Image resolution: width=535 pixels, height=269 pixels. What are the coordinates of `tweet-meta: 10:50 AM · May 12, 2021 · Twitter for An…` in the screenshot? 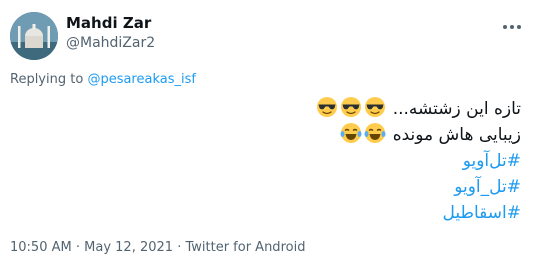 It's located at (157, 247).